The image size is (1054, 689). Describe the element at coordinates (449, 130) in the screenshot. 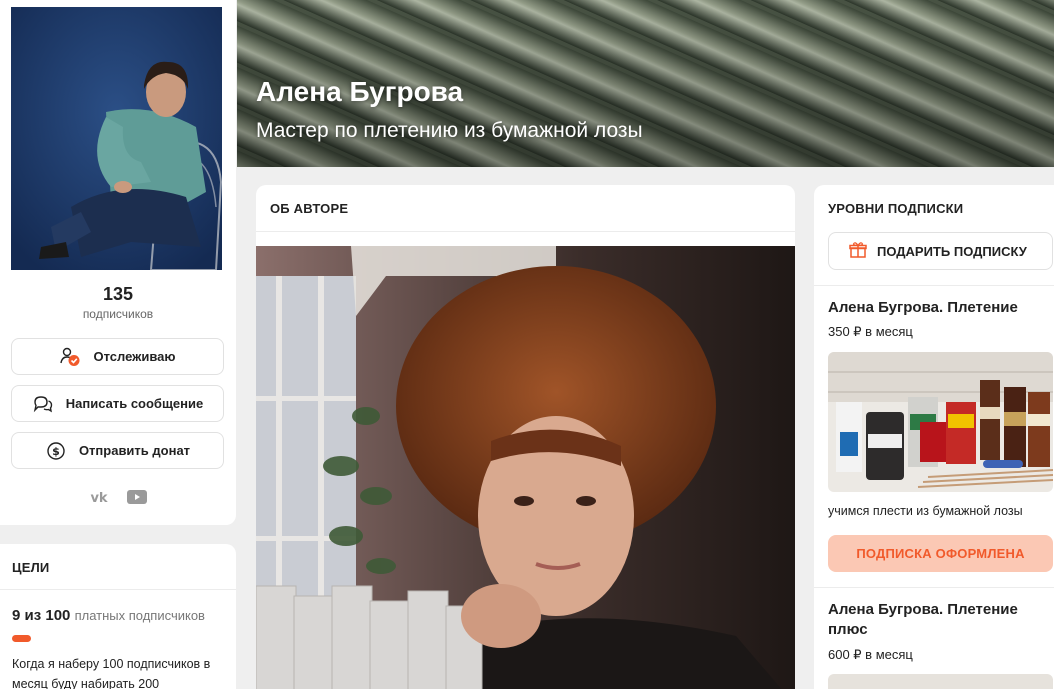

I see `author-tagline: Мастер по плетению из бумажной лозы` at that location.